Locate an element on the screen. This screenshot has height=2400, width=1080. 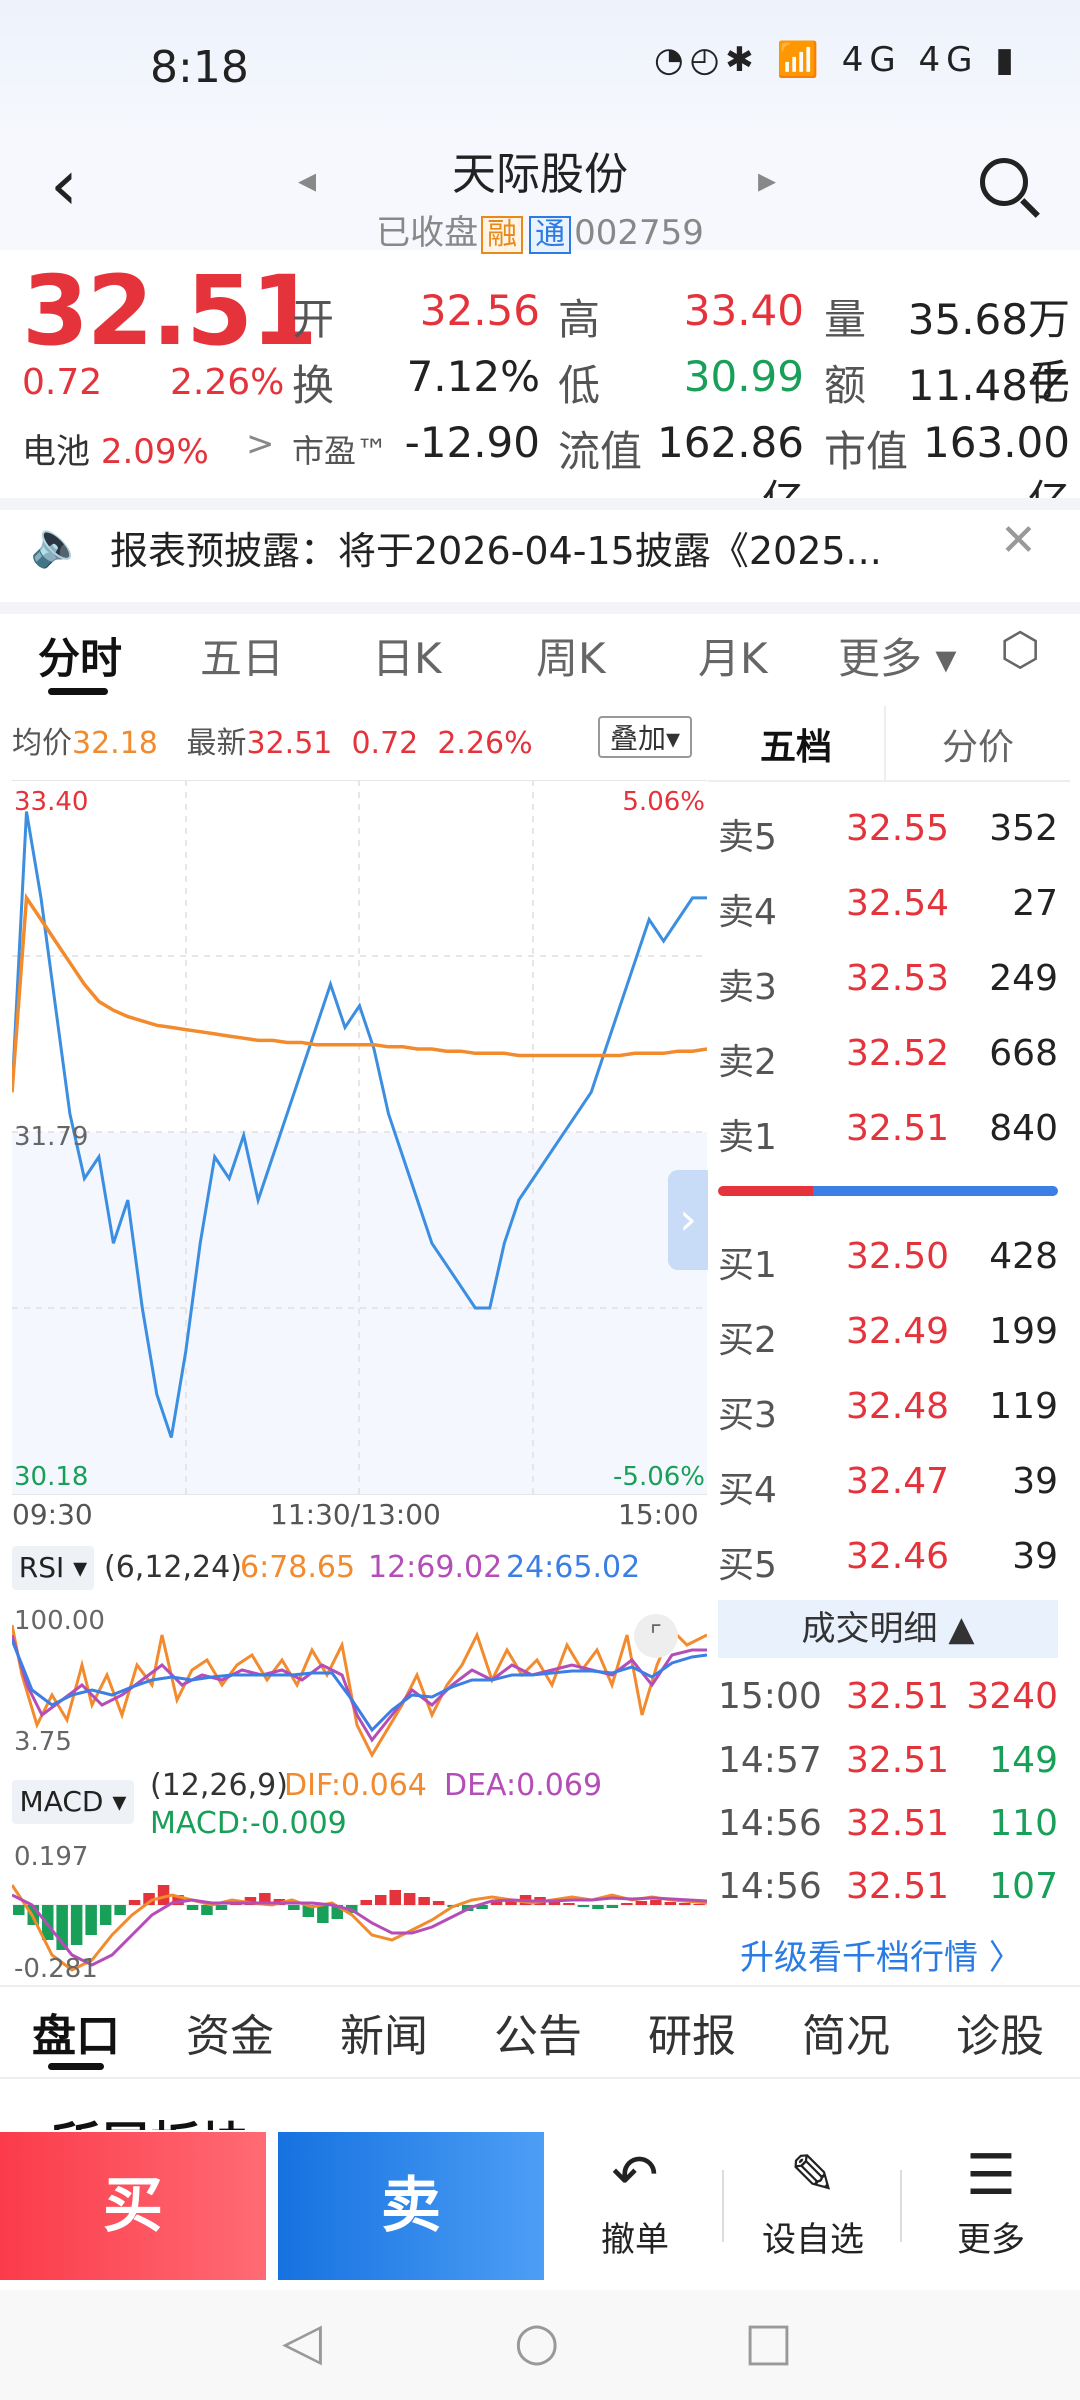
ask-volume: 27 is located at coordinates (1035, 903).